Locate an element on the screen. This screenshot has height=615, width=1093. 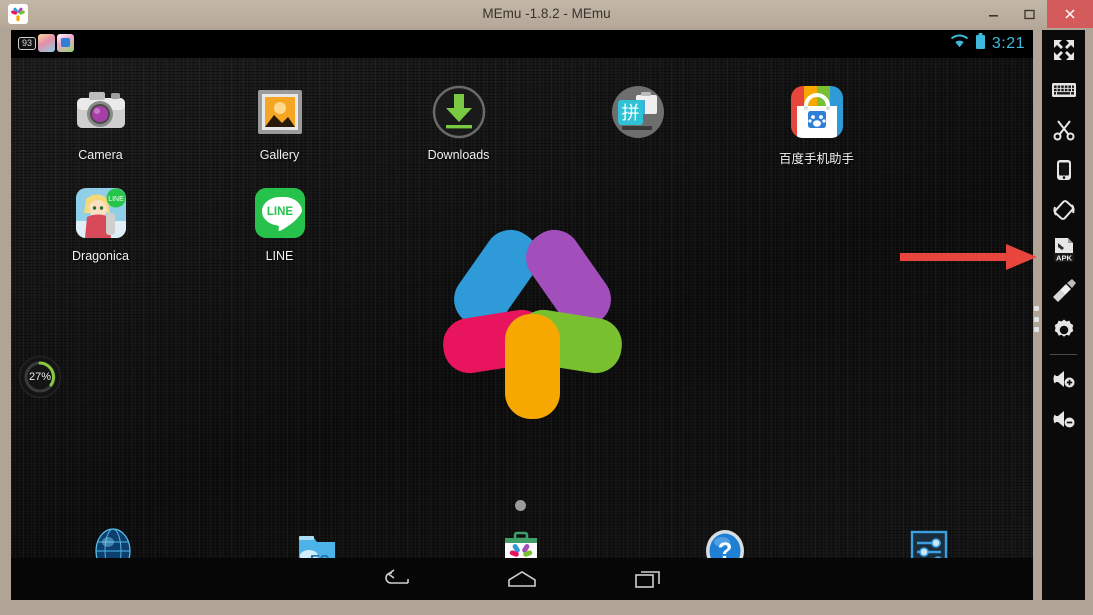
app-downloads: Downloads is located at coordinates (458, 116).